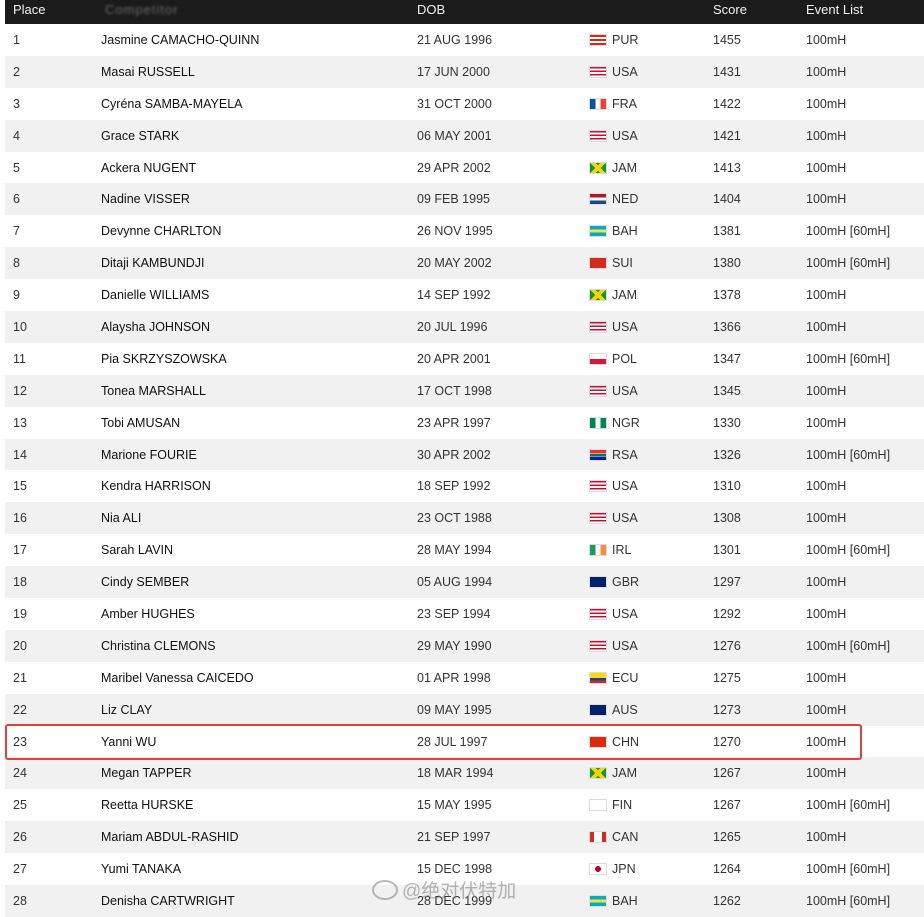  What do you see at coordinates (148, 72) in the screenshot?
I see `athlete-name-link: Masai RUSSELL` at bounding box center [148, 72].